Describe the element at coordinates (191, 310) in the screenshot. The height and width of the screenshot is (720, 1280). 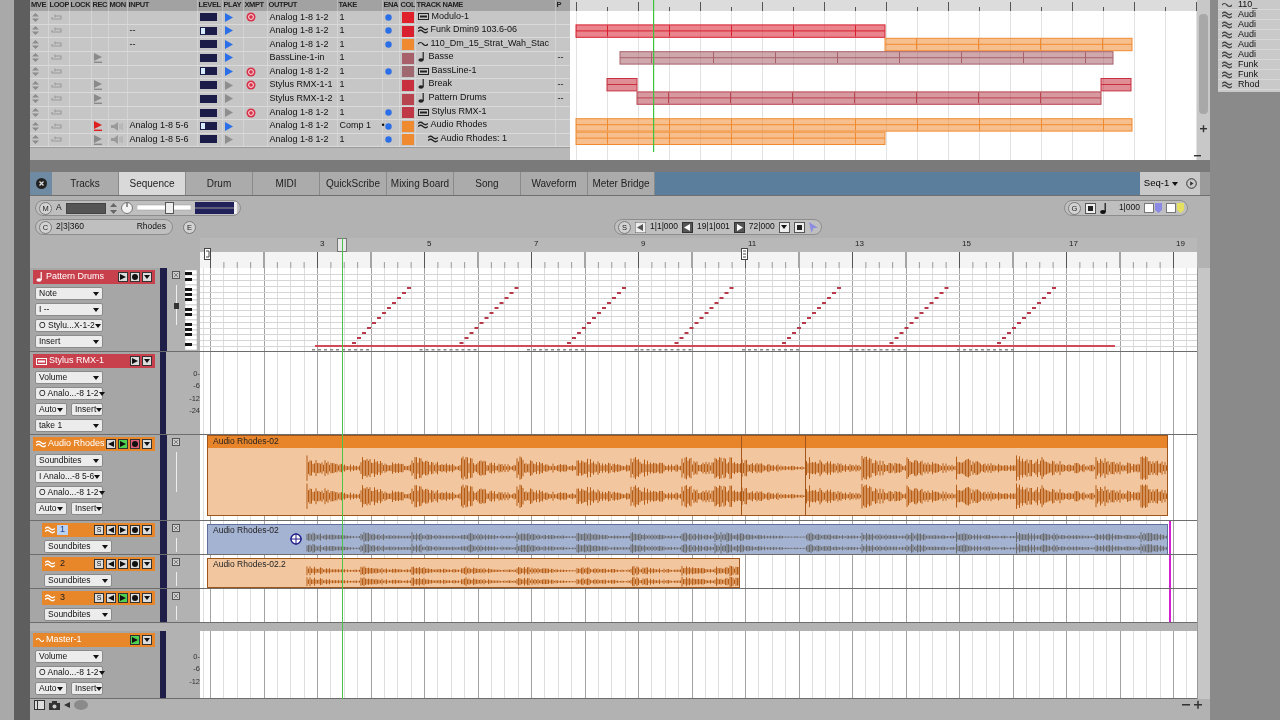
I see `piano-keyboard-drawing` at that location.